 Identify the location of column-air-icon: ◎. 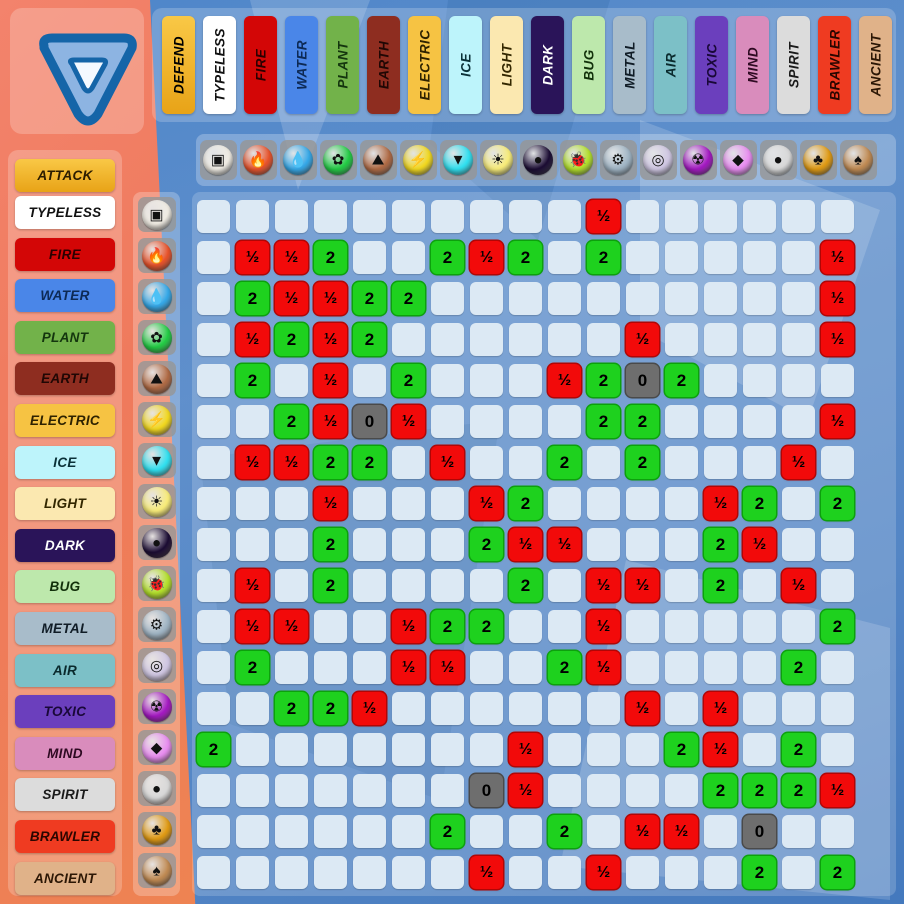
(658, 160).